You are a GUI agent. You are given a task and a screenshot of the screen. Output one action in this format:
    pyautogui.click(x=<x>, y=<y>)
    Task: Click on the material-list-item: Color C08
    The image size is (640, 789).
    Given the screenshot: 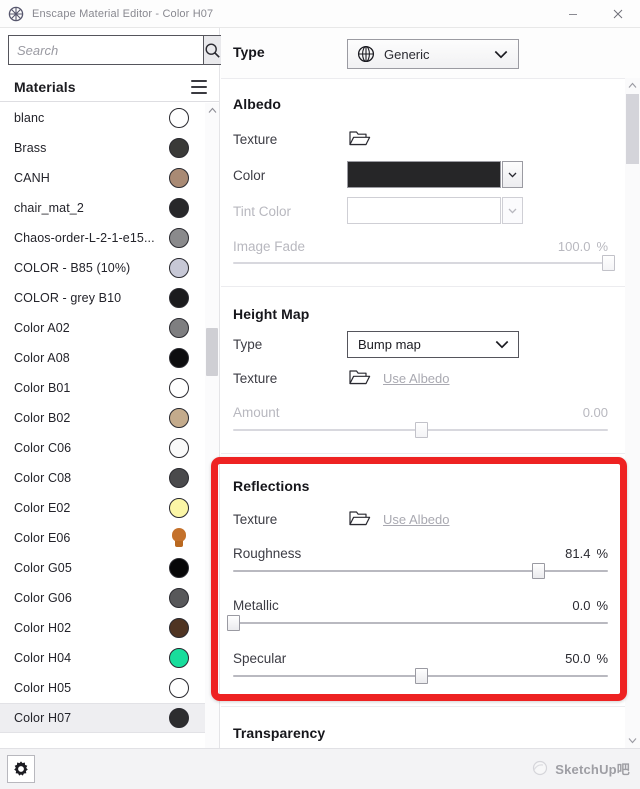 What is the action you would take?
    pyautogui.click(x=102, y=478)
    